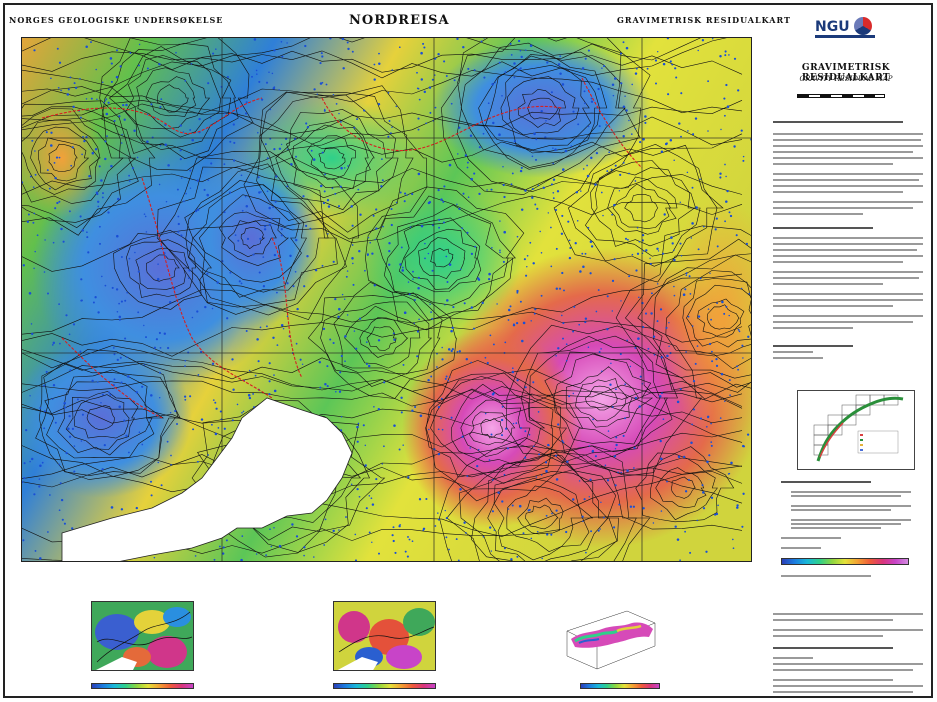 This screenshot has width=937, height=702. What do you see at coordinates (608, 636) in the screenshot?
I see `inset-3d-view` at bounding box center [608, 636].